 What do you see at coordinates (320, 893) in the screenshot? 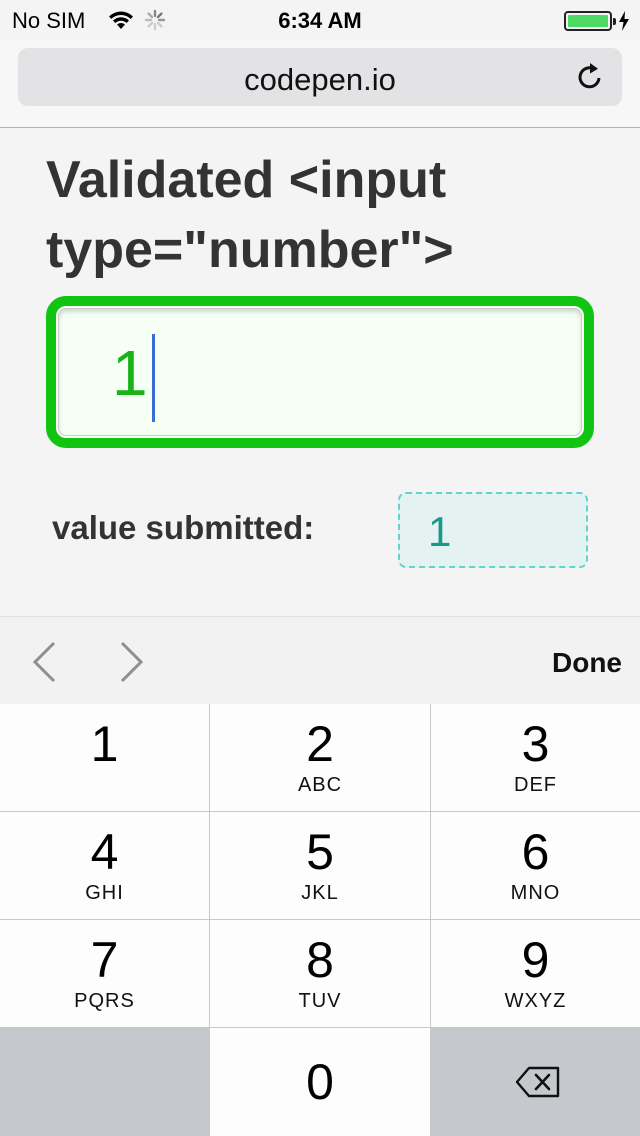
I see `key-letters: JKL` at bounding box center [320, 893].